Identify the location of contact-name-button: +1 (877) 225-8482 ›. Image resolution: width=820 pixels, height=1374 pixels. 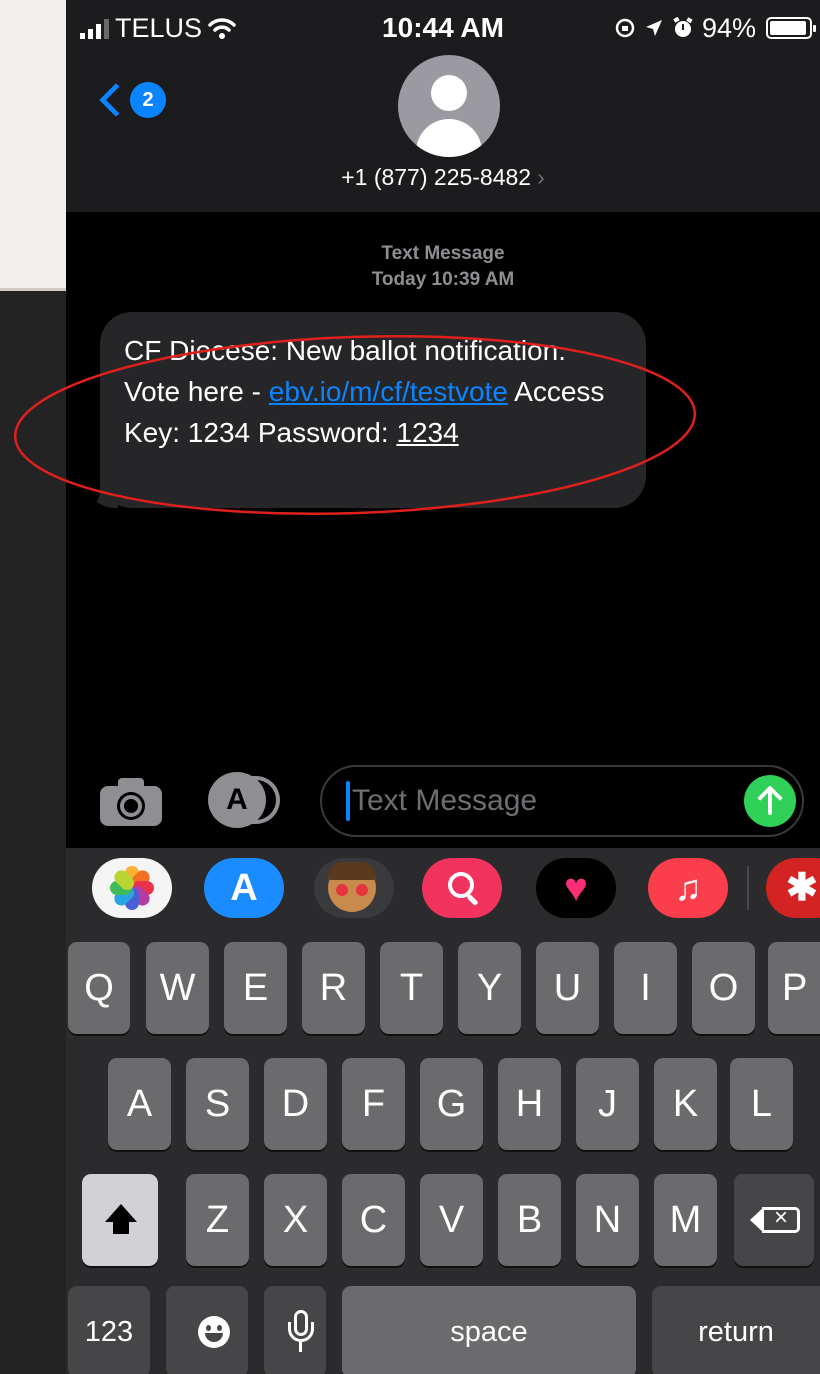
(443, 177).